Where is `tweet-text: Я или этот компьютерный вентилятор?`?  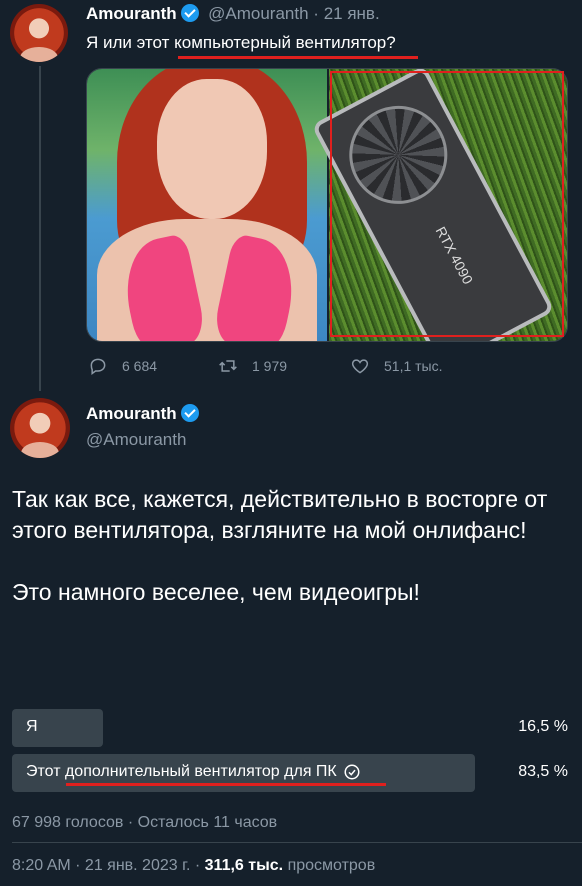
tweet-text: Я или этот компьютерный вентилятор? is located at coordinates (241, 42).